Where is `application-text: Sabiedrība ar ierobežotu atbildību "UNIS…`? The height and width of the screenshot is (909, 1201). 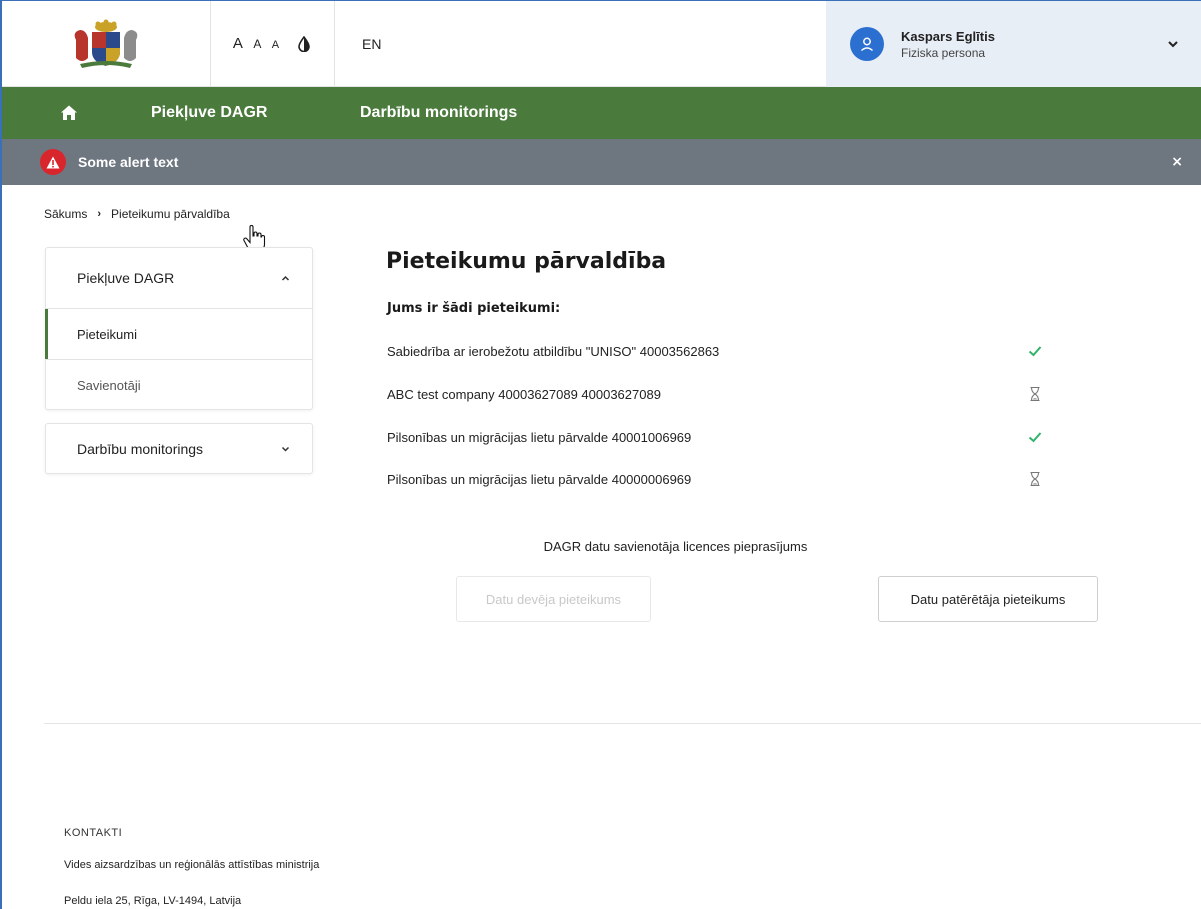
application-text: Sabiedrība ar ierobežotu atbildību "UNIS… is located at coordinates (553, 351).